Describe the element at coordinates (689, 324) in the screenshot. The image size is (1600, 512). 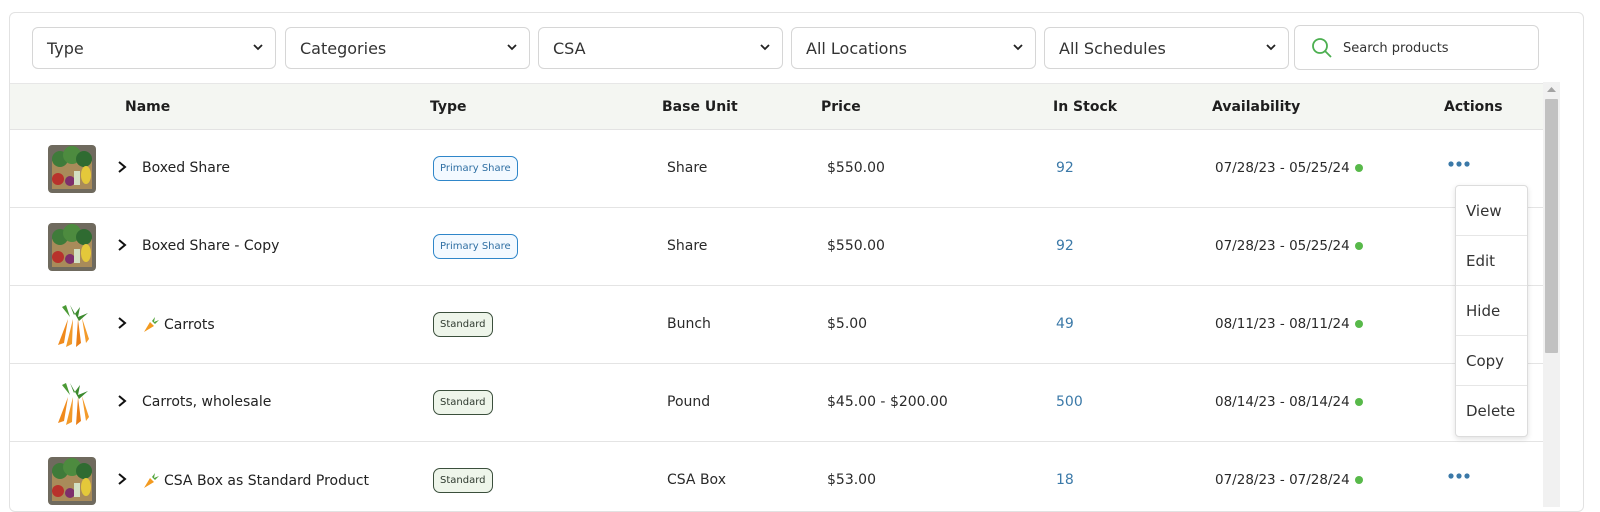
I see `base-unit-cell: Bunch` at that location.